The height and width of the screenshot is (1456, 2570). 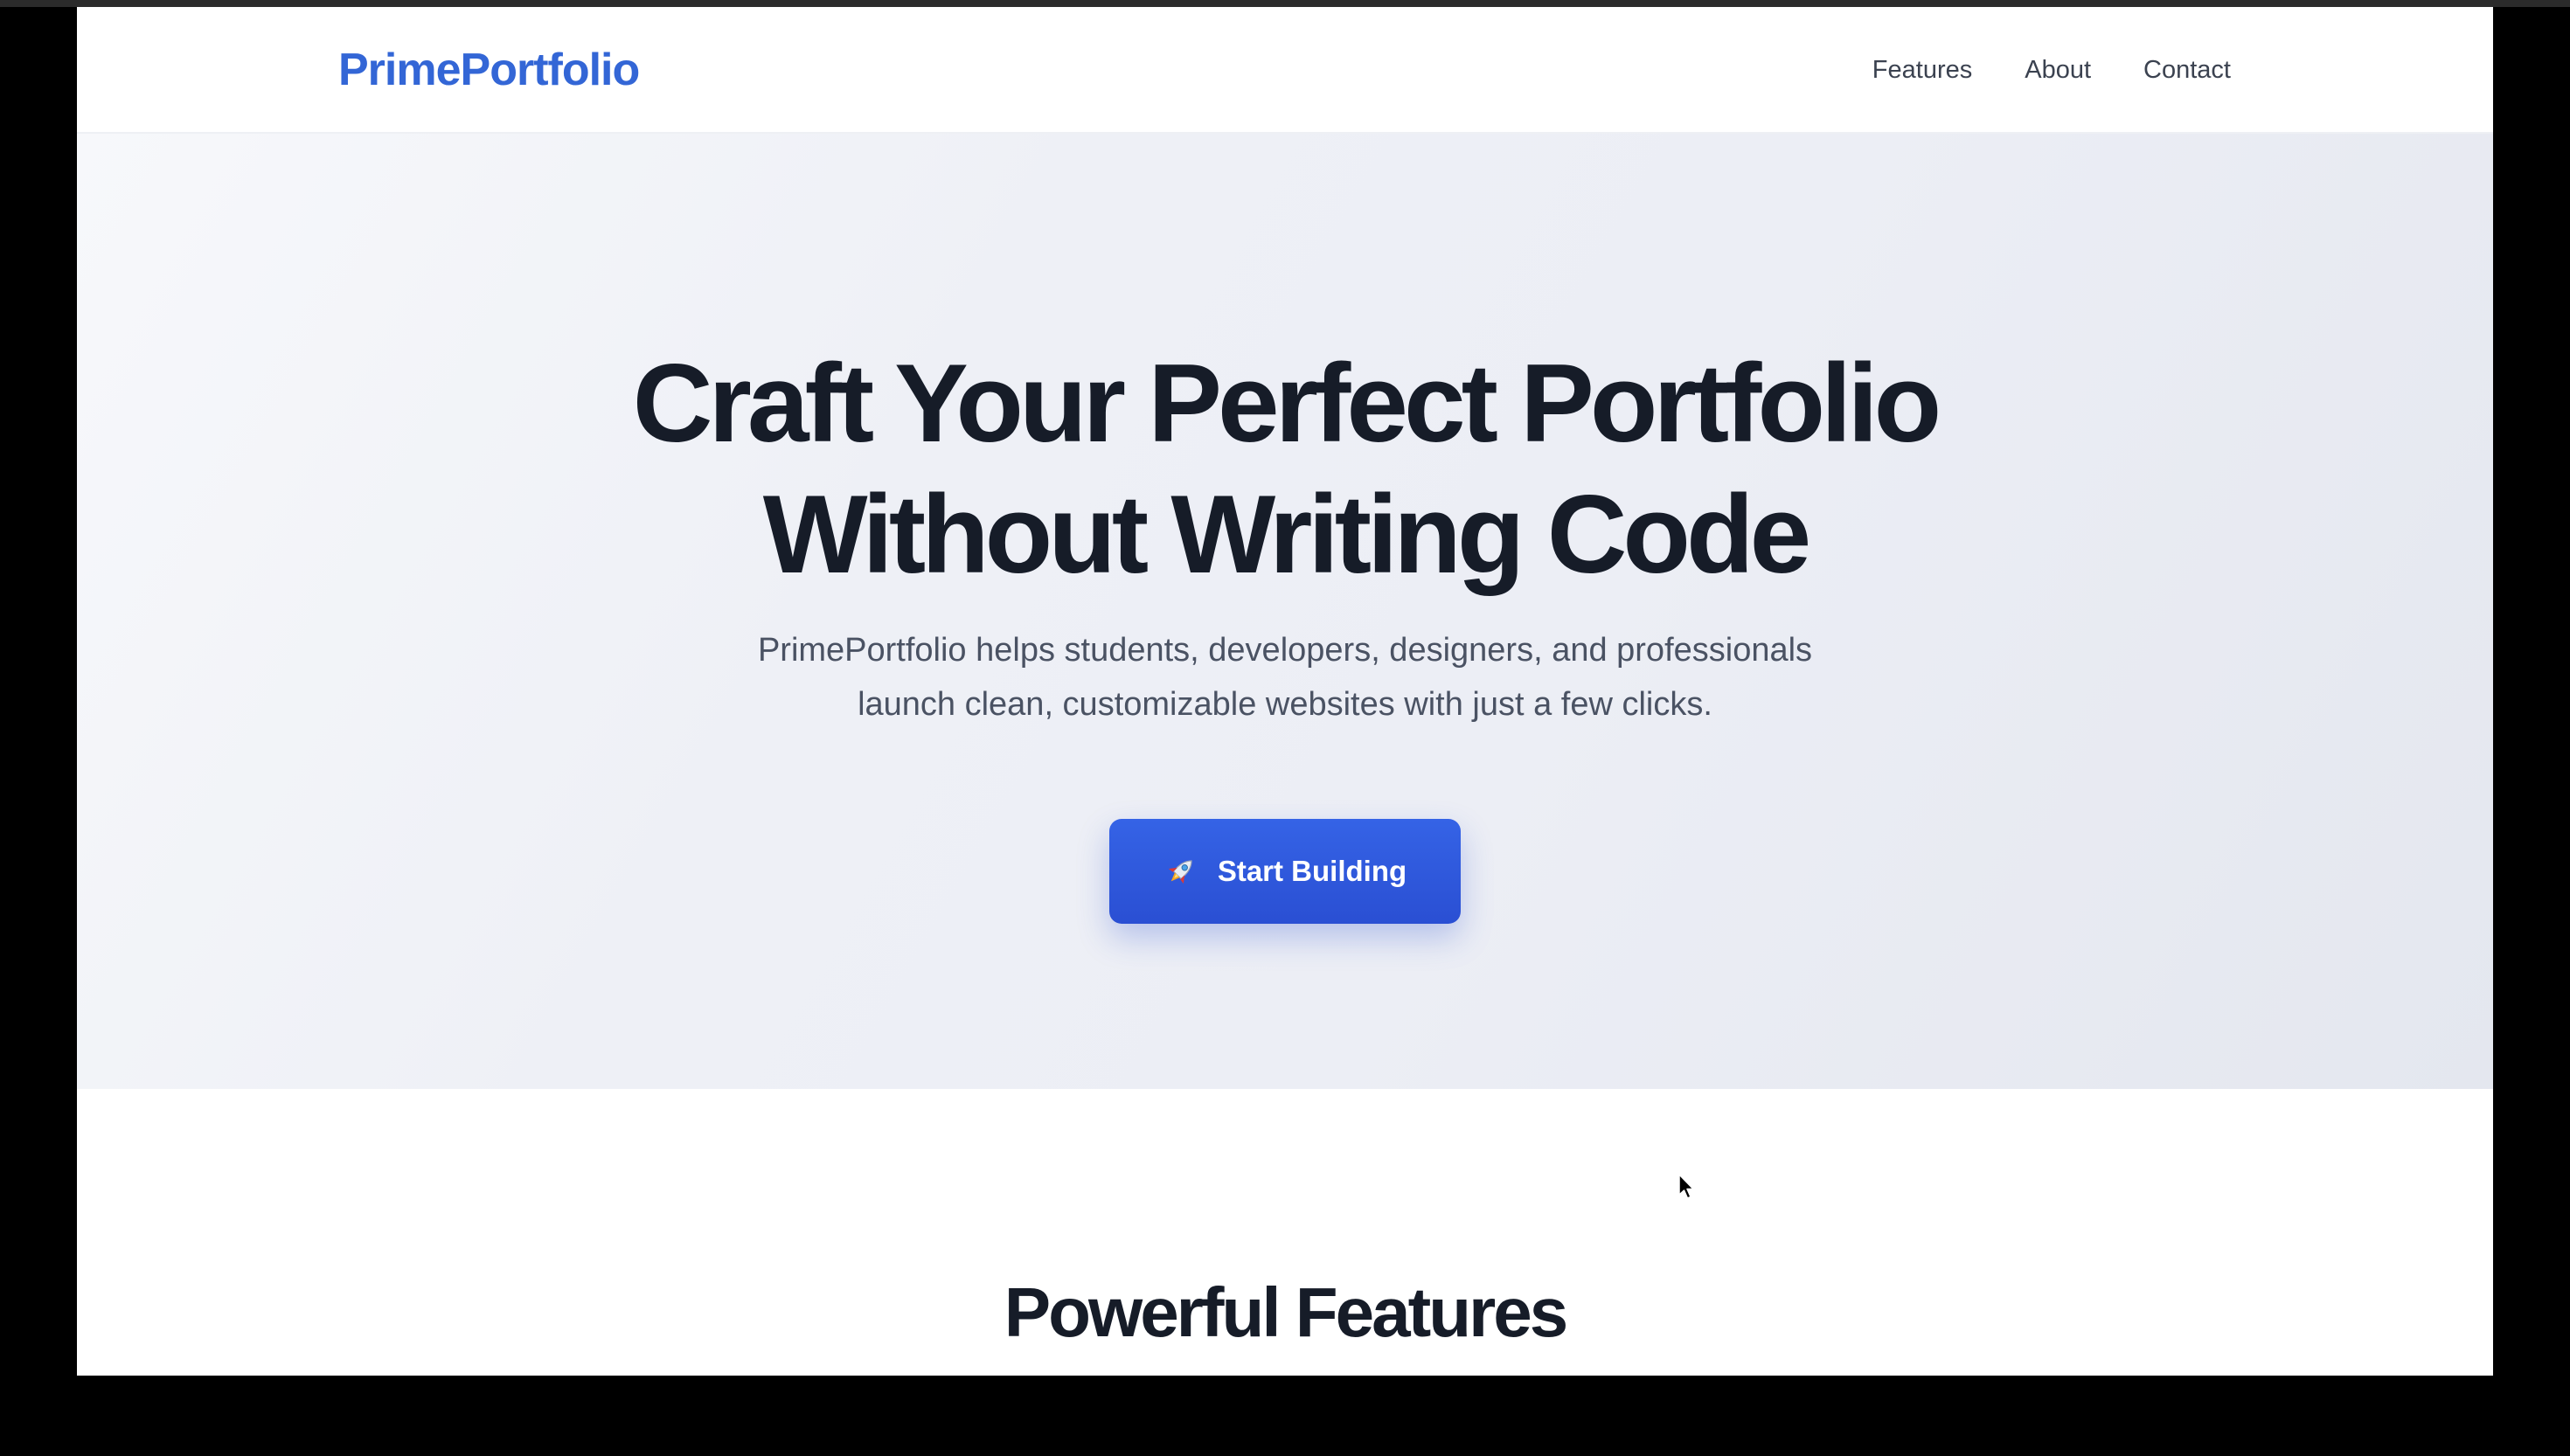 I want to click on rocket-icon, so click(x=1180, y=872).